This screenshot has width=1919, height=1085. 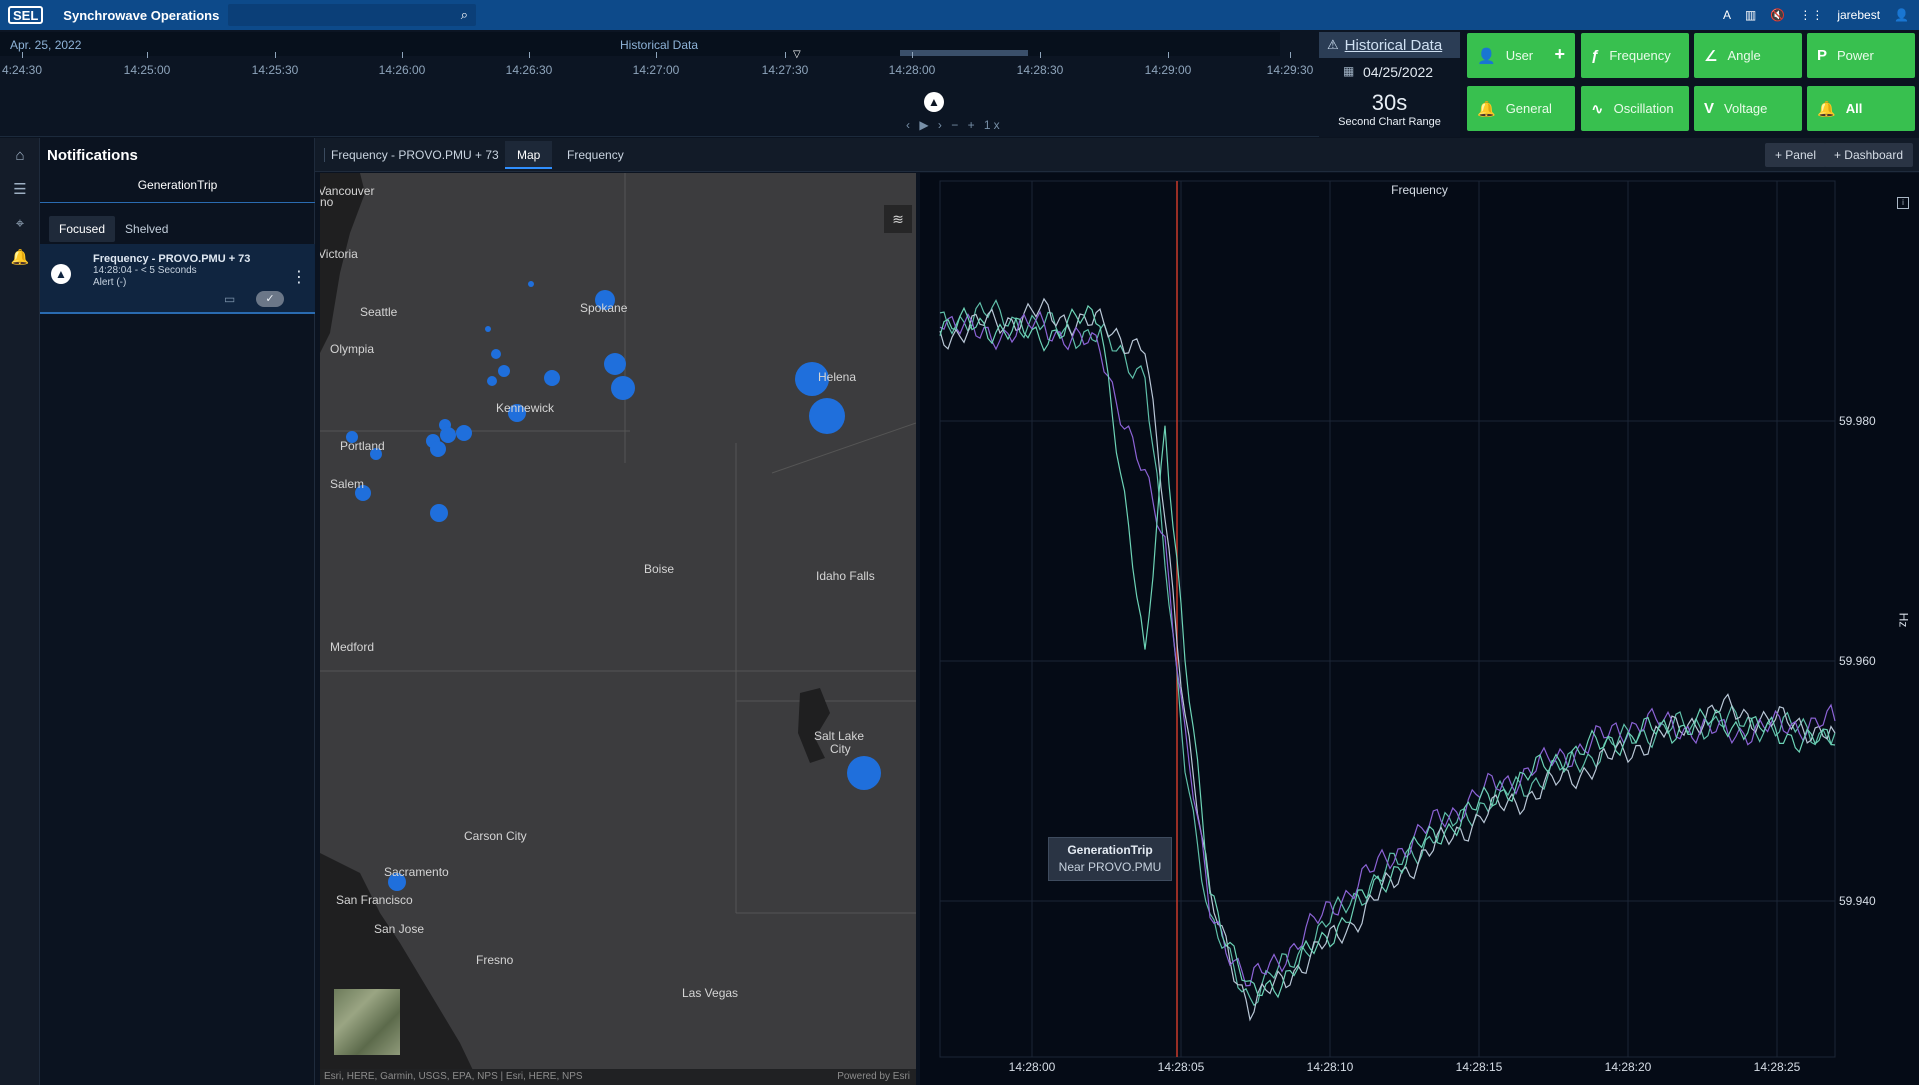 I want to click on oscillation-filter-icon: ∿, so click(x=1597, y=109).